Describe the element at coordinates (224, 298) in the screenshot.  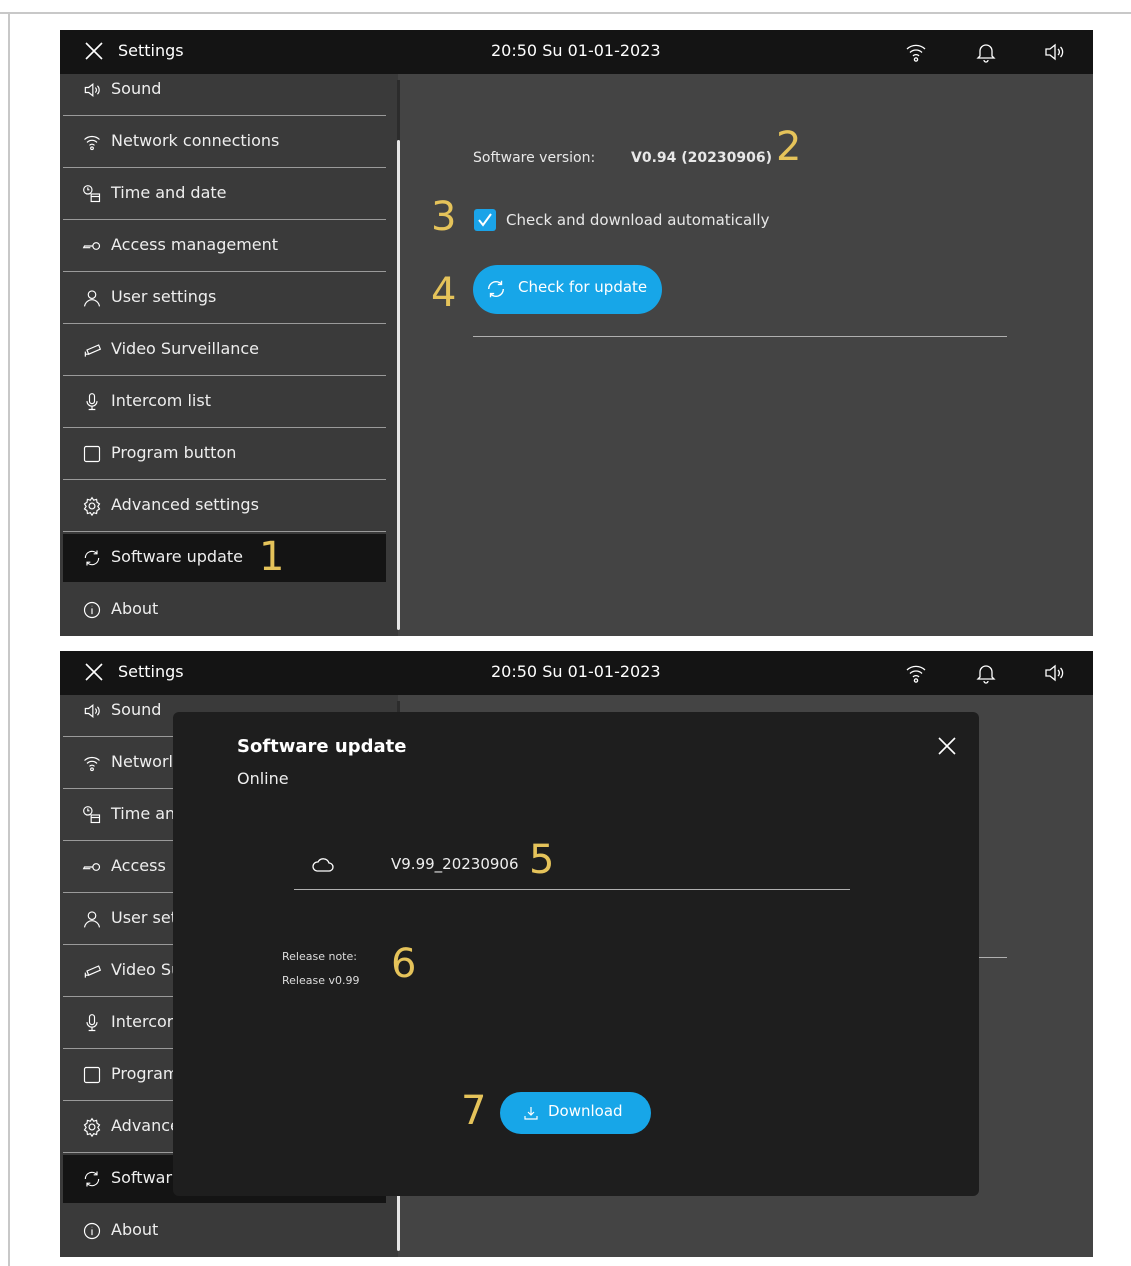
I see `sidebar-item-user-settings: User settings` at that location.